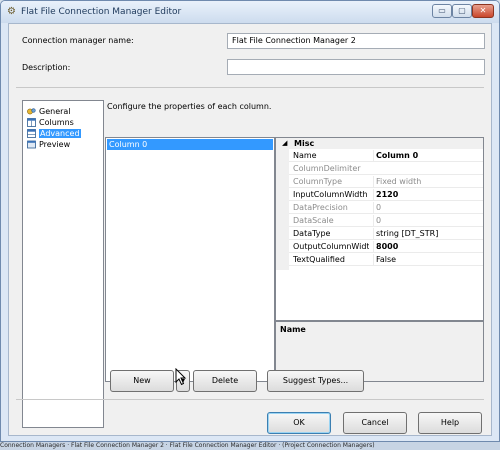  Describe the element at coordinates (427, 194) in the screenshot. I see `property-value: 2120` at that location.